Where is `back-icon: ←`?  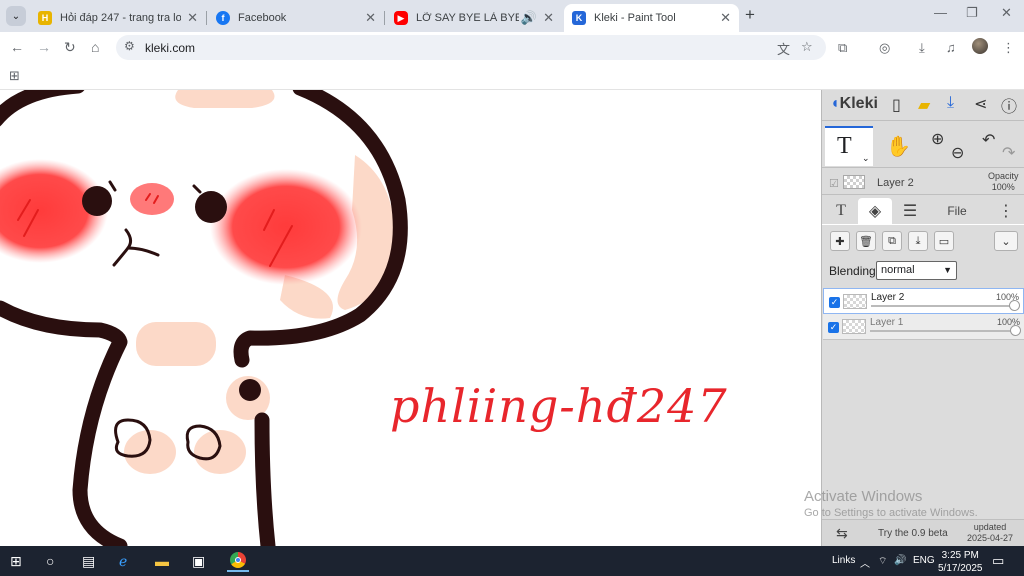
back-icon: ← is located at coordinates (17, 47).